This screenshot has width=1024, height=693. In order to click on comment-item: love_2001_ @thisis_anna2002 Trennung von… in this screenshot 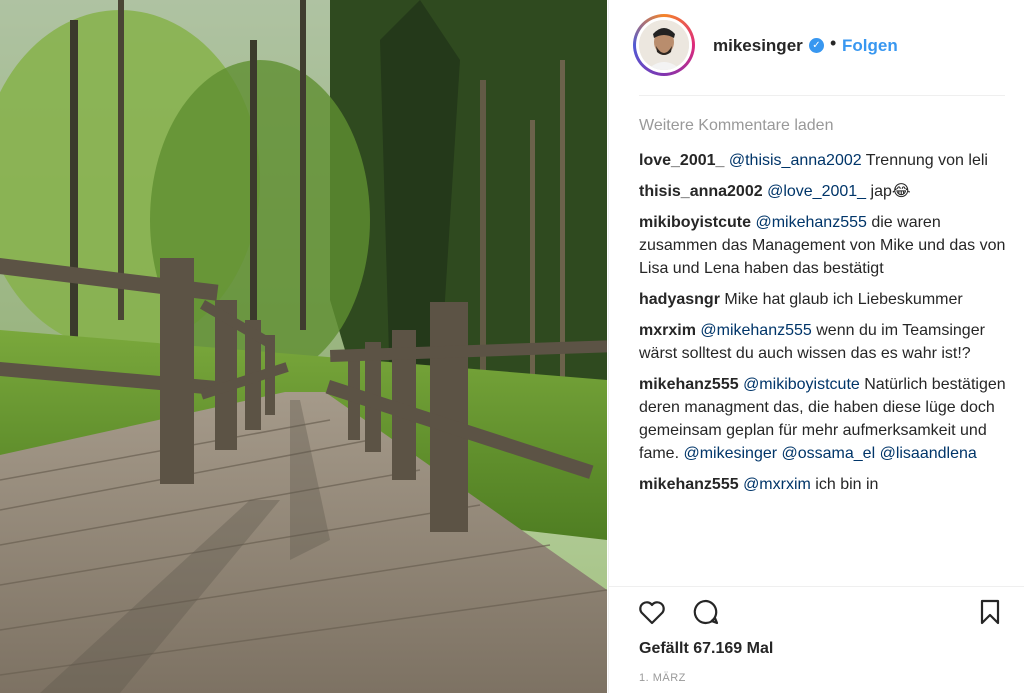, I will do `click(823, 160)`.